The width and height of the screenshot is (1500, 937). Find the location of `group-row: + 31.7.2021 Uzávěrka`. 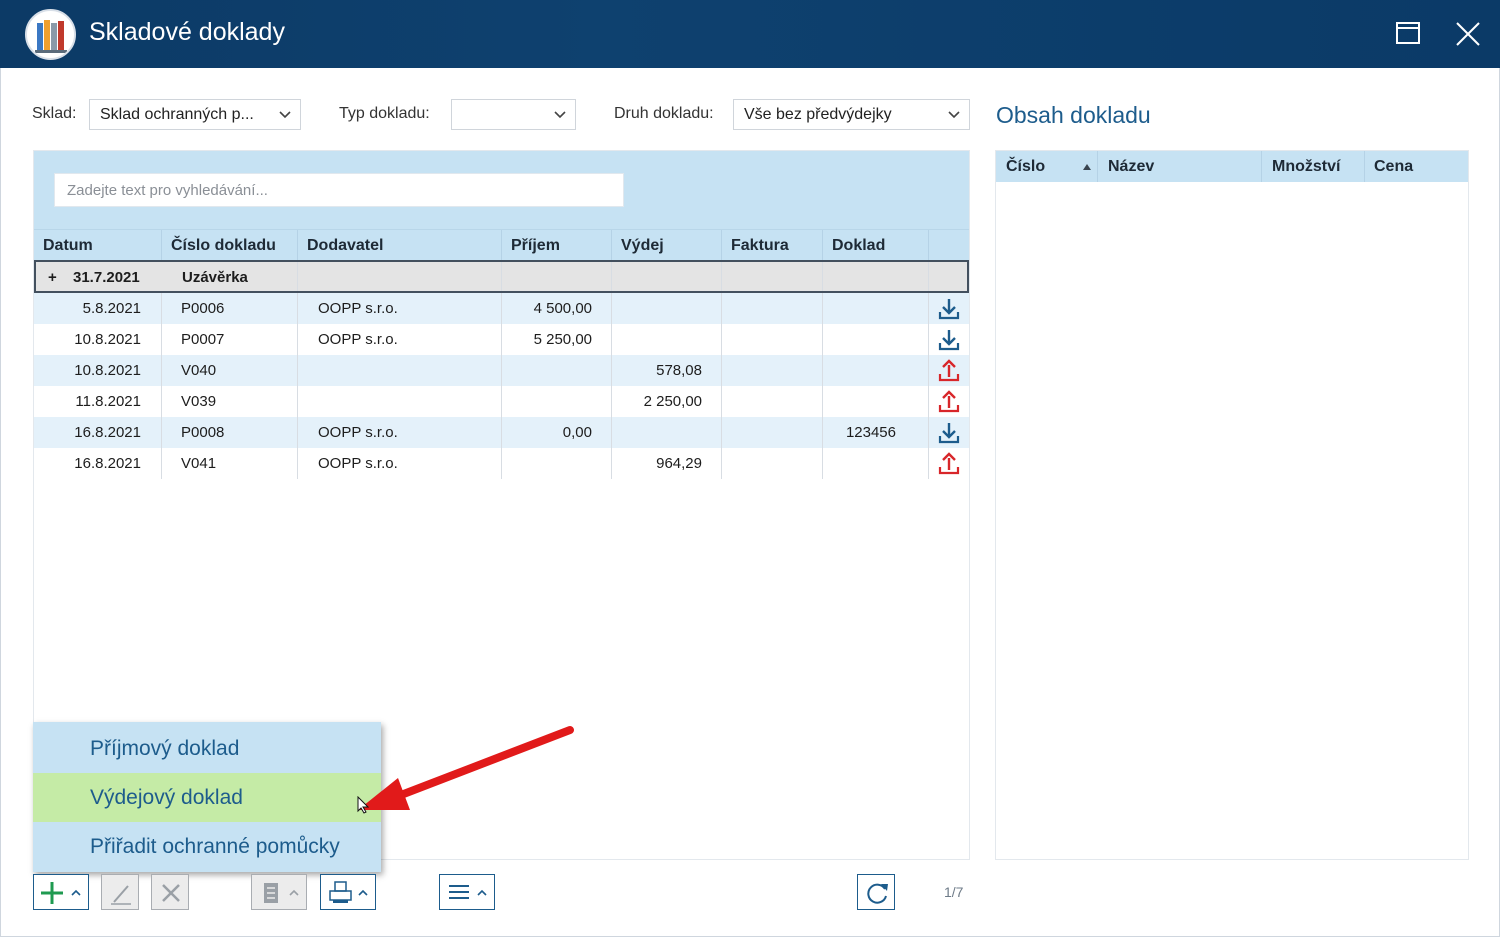

group-row: + 31.7.2021 Uzávěrka is located at coordinates (501, 276).